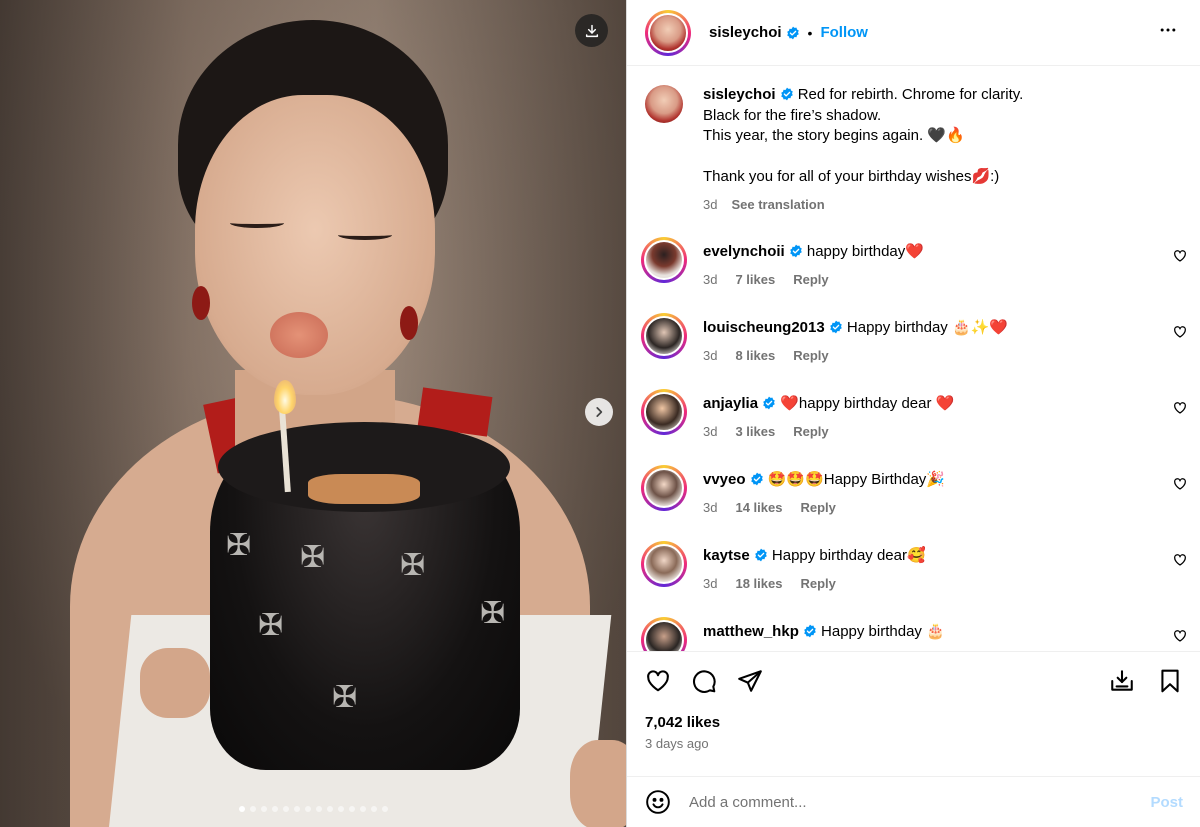 The width and height of the screenshot is (1200, 827). Describe the element at coordinates (598, 783) in the screenshot. I see `photo-hand` at that location.